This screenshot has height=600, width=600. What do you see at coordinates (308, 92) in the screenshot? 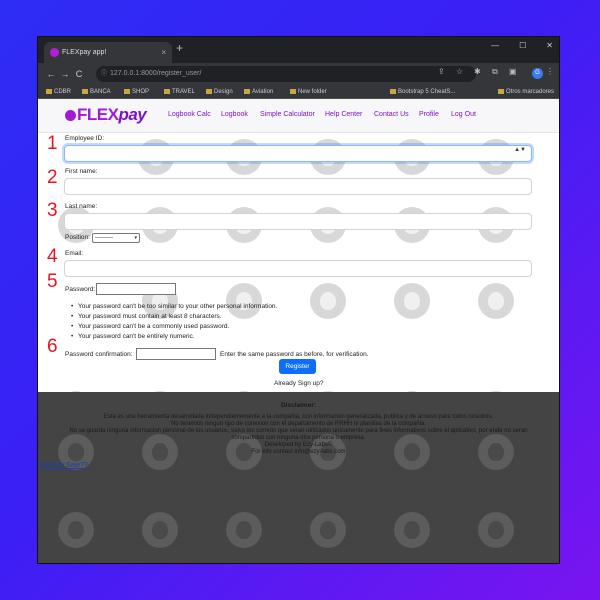
I see `bookmark-item: New folder` at bounding box center [308, 92].